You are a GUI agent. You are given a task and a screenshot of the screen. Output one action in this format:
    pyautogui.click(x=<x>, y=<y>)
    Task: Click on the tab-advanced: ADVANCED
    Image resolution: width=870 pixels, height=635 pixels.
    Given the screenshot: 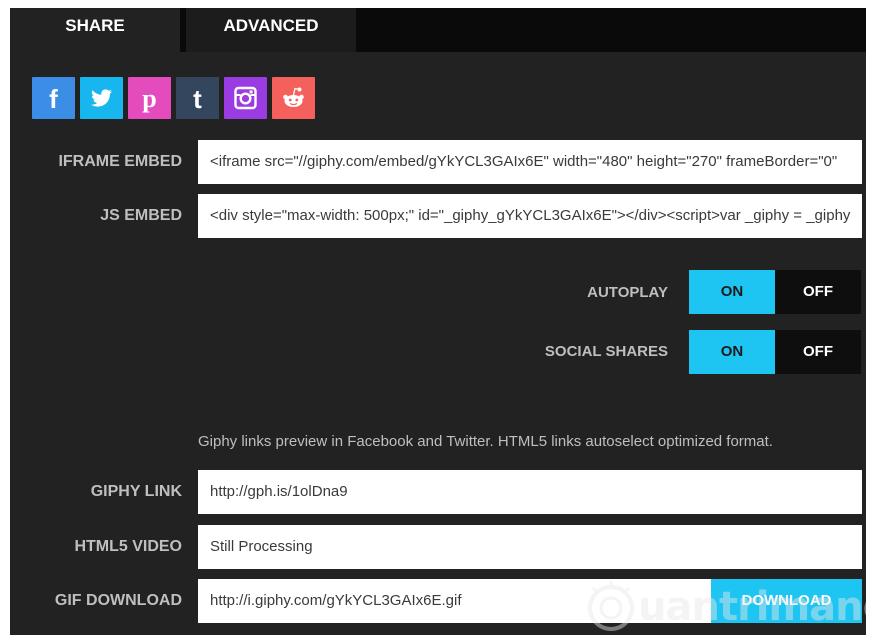 What is the action you would take?
    pyautogui.click(x=271, y=30)
    